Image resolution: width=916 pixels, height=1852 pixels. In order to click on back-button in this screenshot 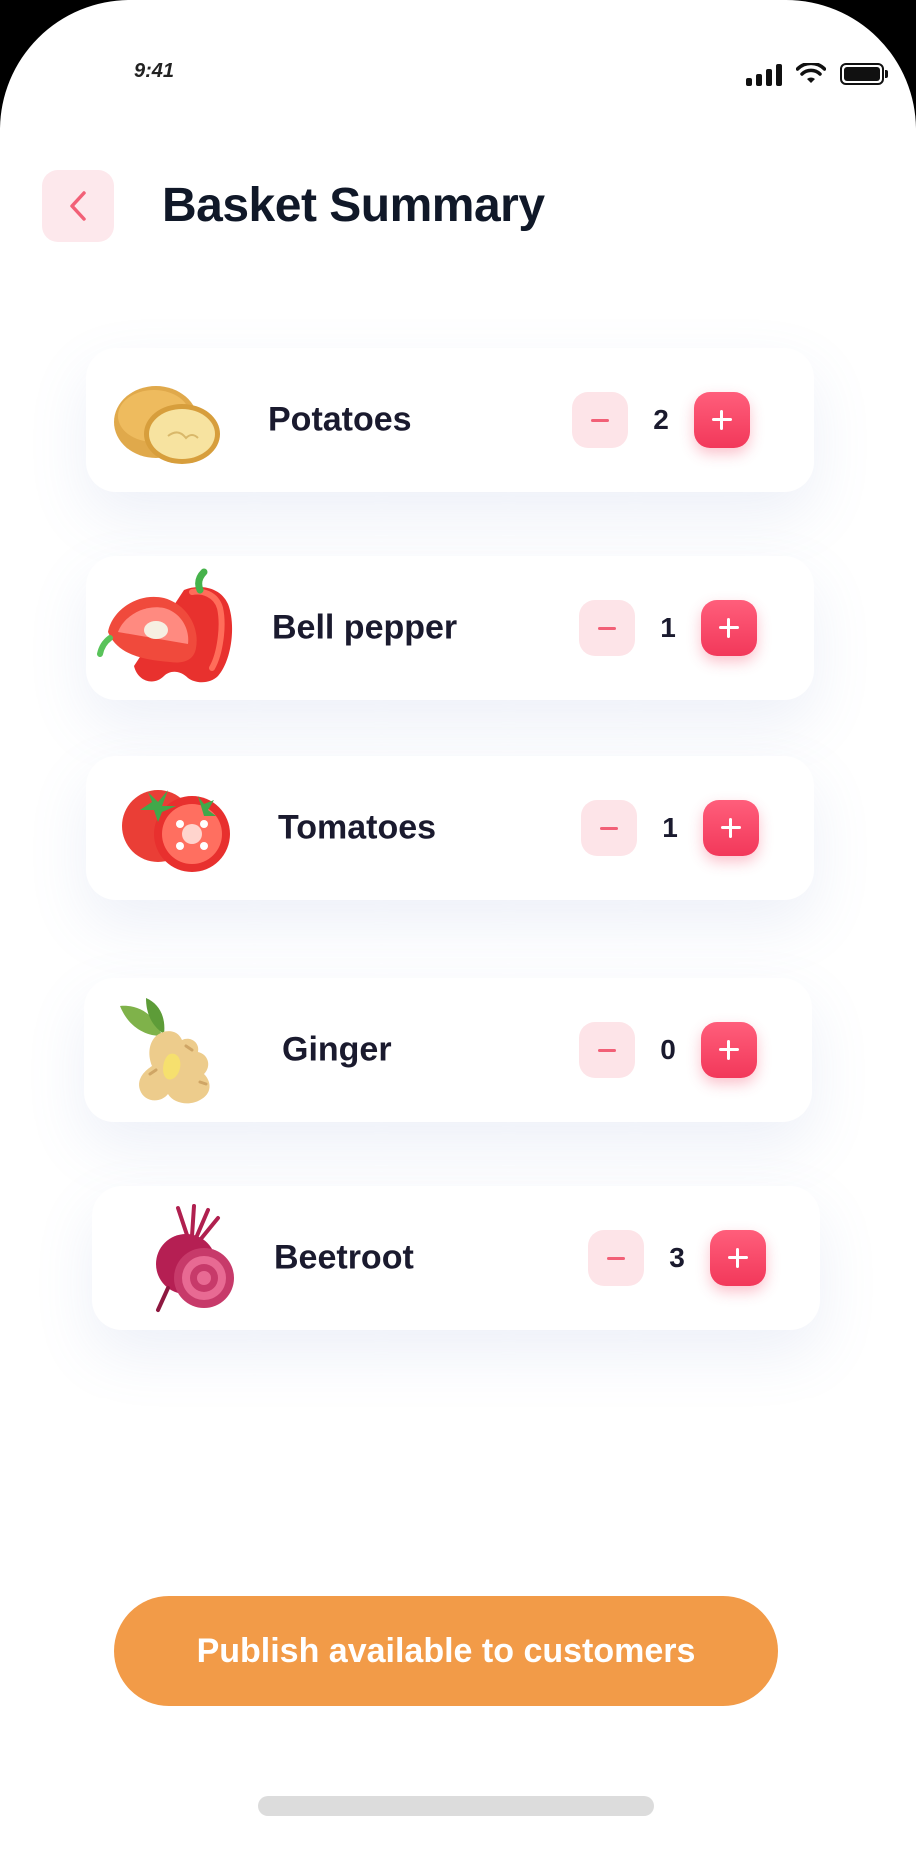, I will do `click(78, 206)`.